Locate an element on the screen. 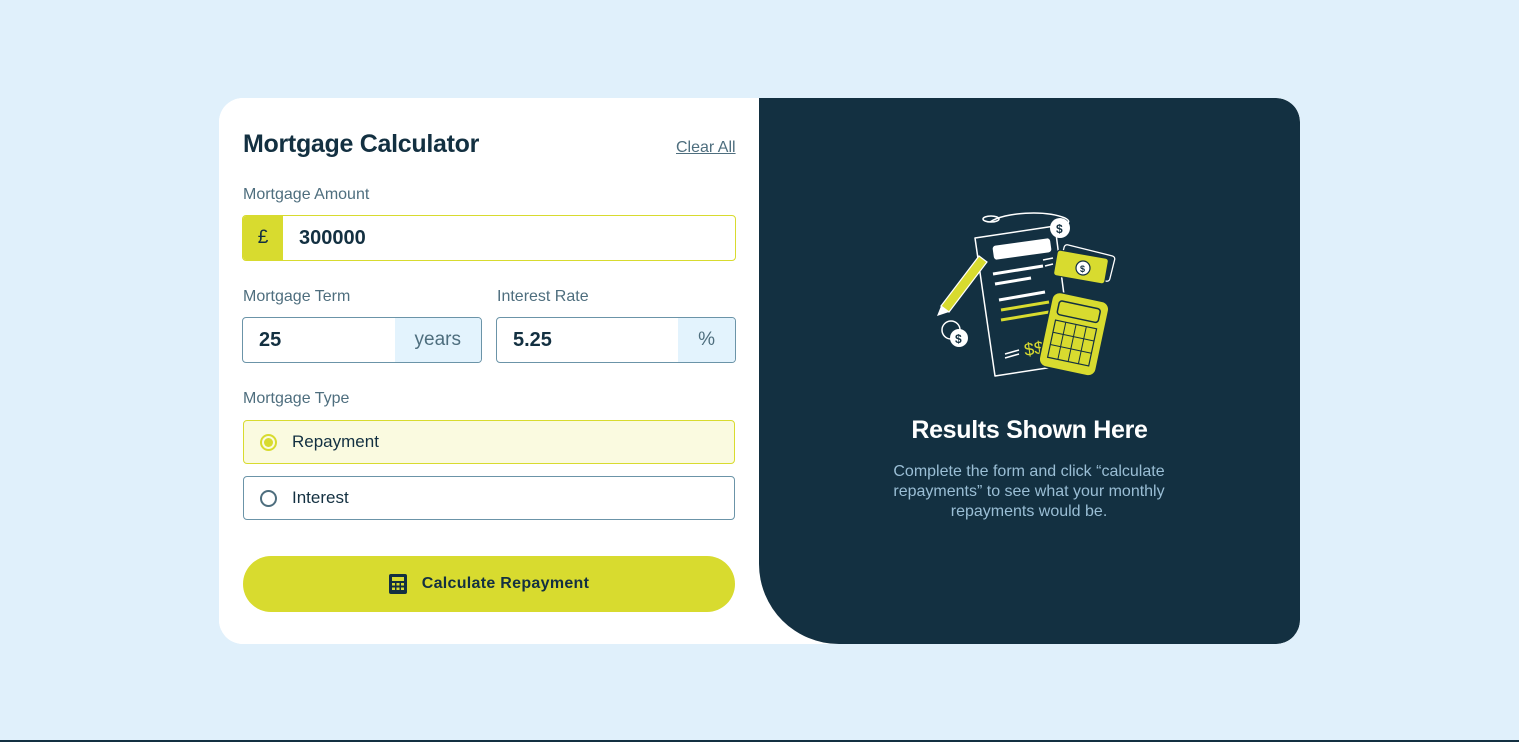  interest-rate-field: % is located at coordinates (616, 340).